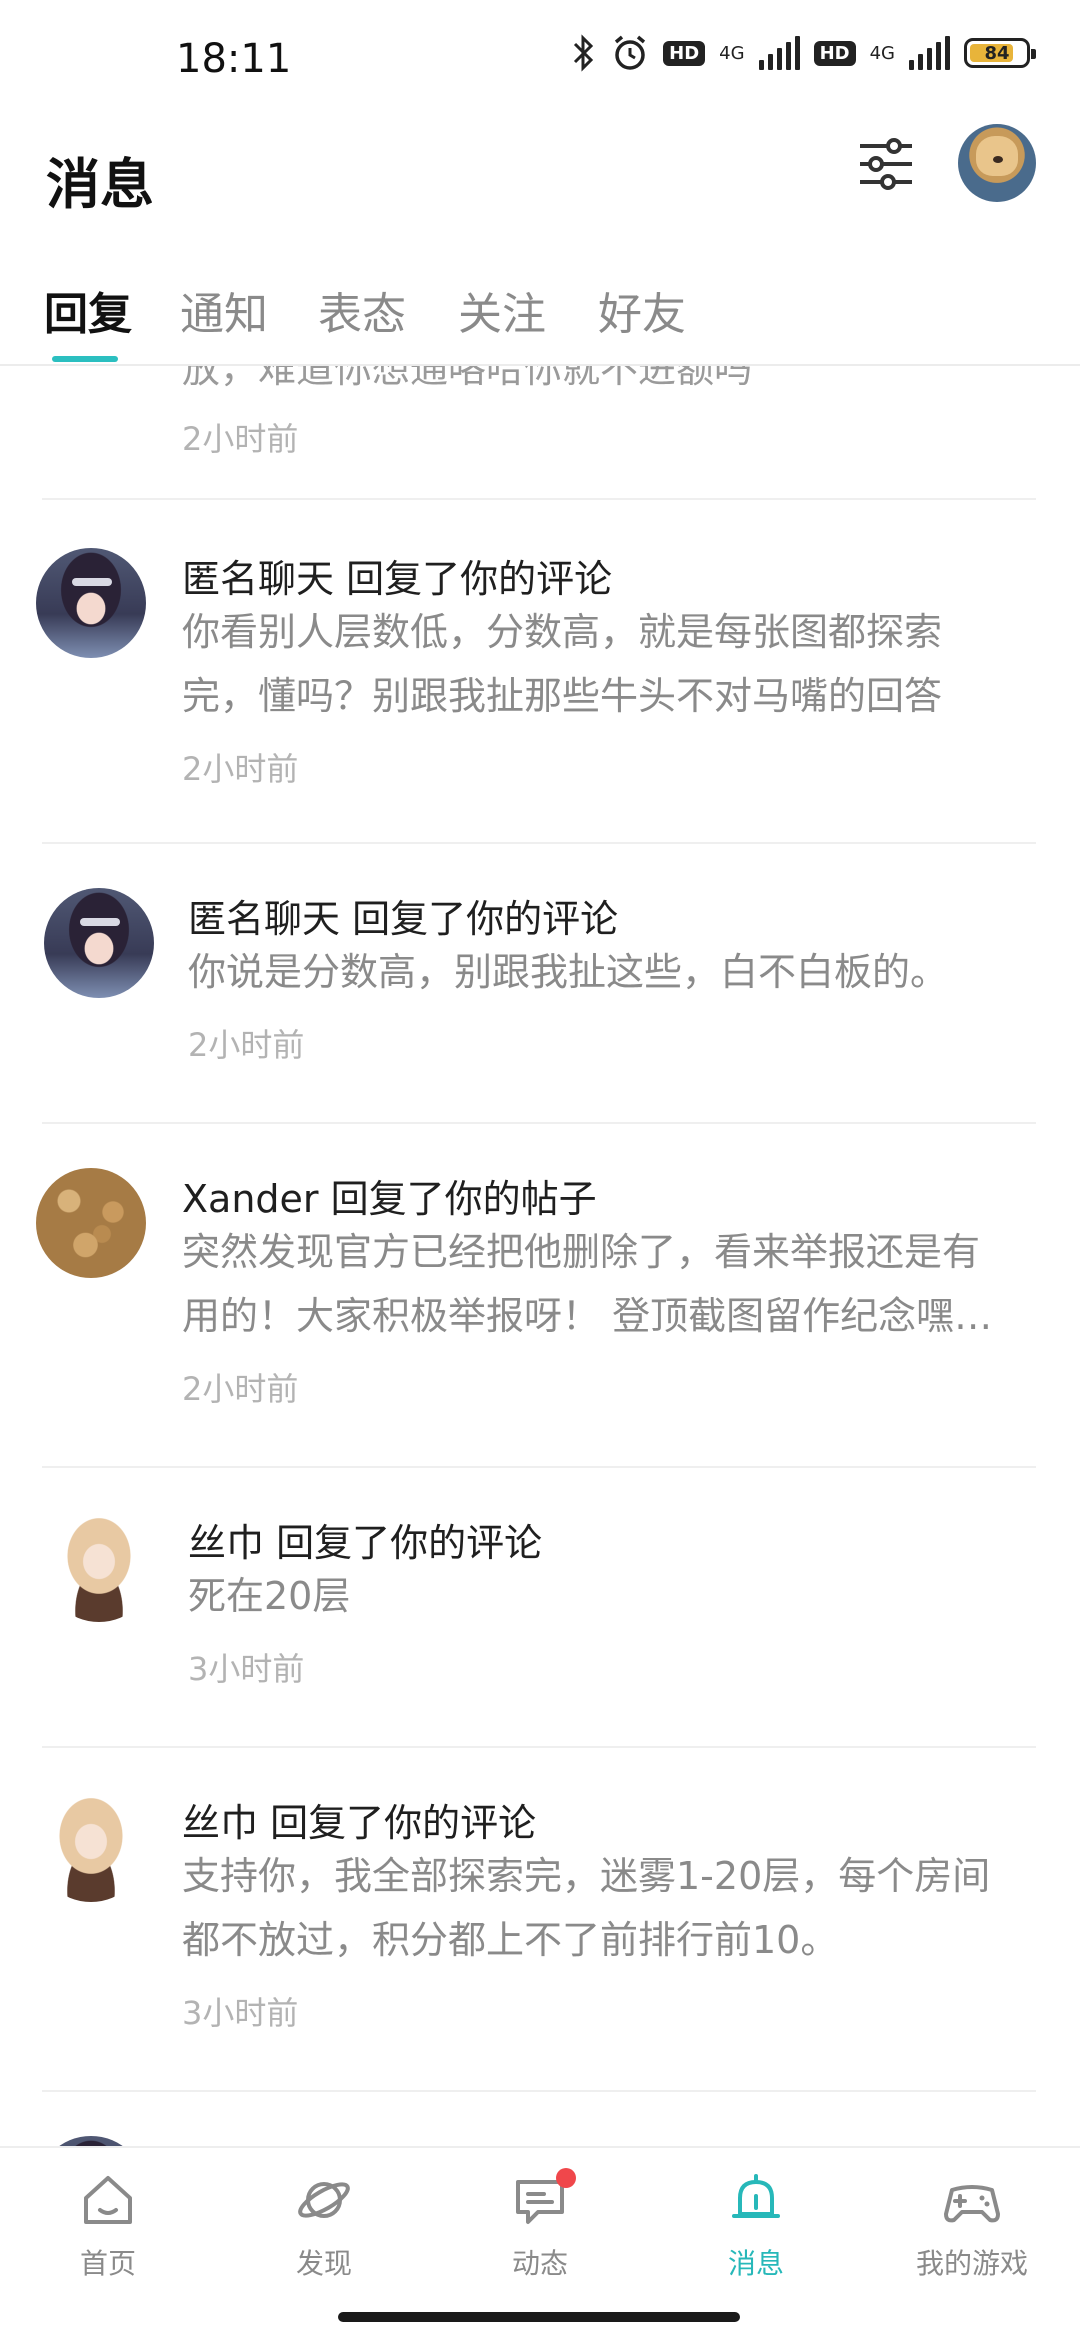  What do you see at coordinates (586, 1876) in the screenshot?
I see `item-body-line: 支持你，我全部探索完，迷雾1-20层，每个房间` at bounding box center [586, 1876].